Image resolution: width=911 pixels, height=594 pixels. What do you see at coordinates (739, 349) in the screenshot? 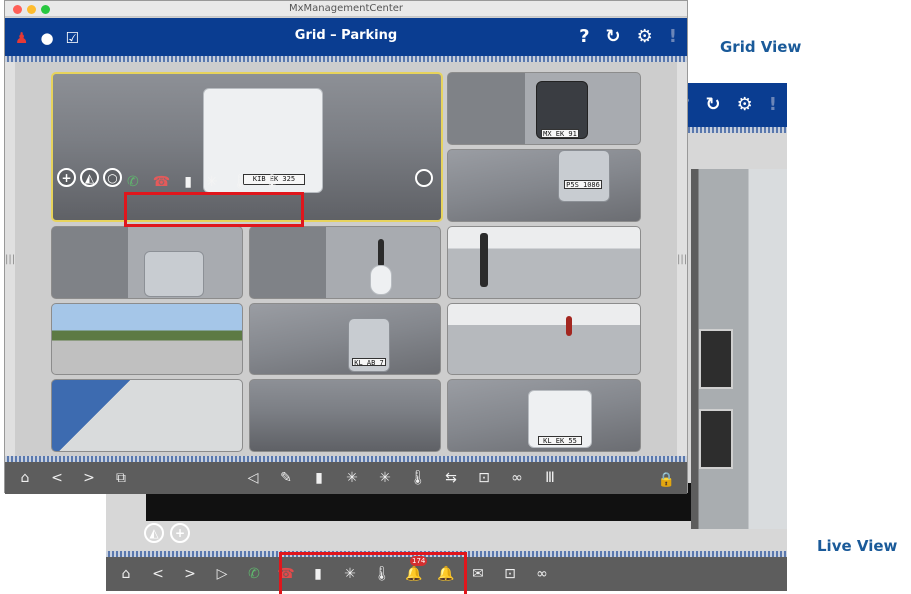
I see `live-video` at bounding box center [739, 349].